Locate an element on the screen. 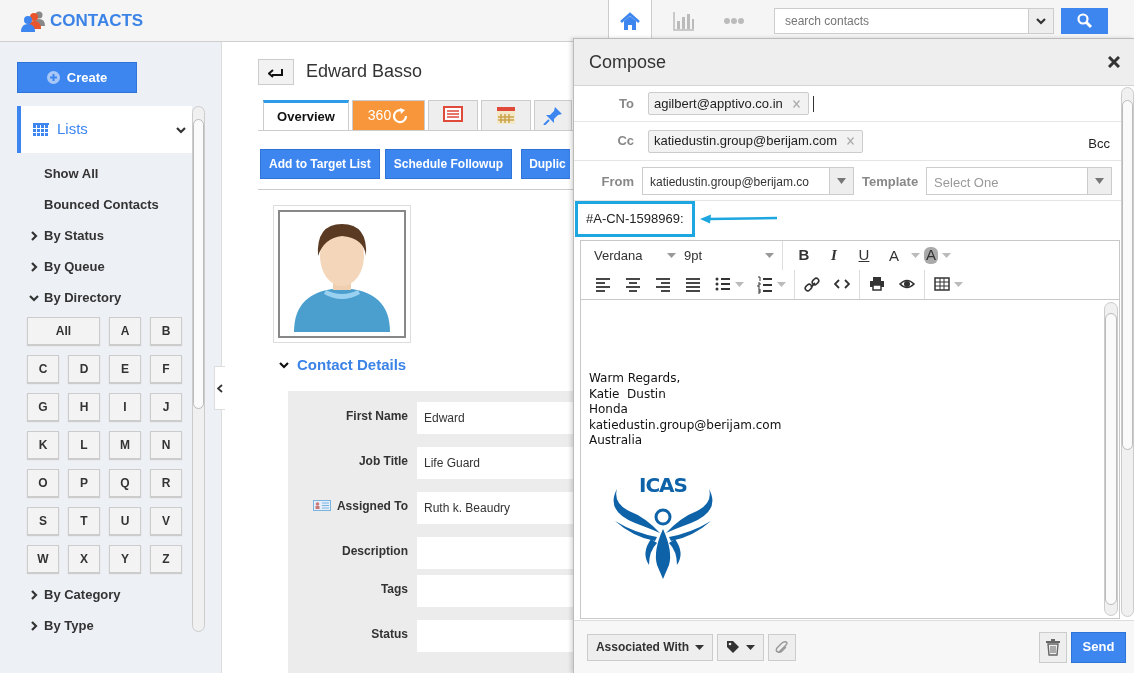 Image resolution: width=1134 pixels, height=673 pixels. letter-button: S is located at coordinates (43, 521).